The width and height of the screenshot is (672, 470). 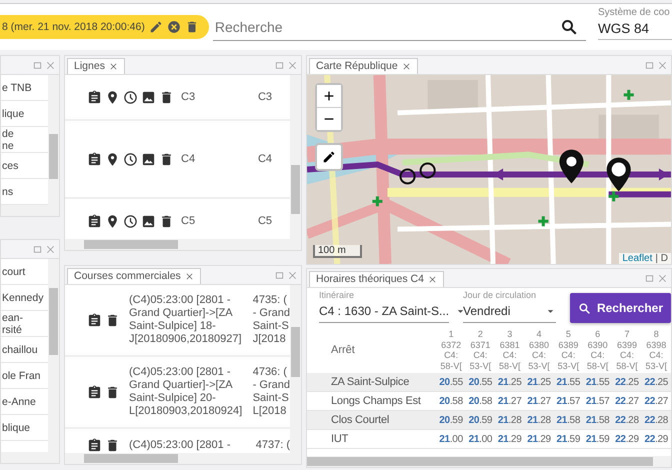 I want to click on clear-icon, so click(x=173, y=27).